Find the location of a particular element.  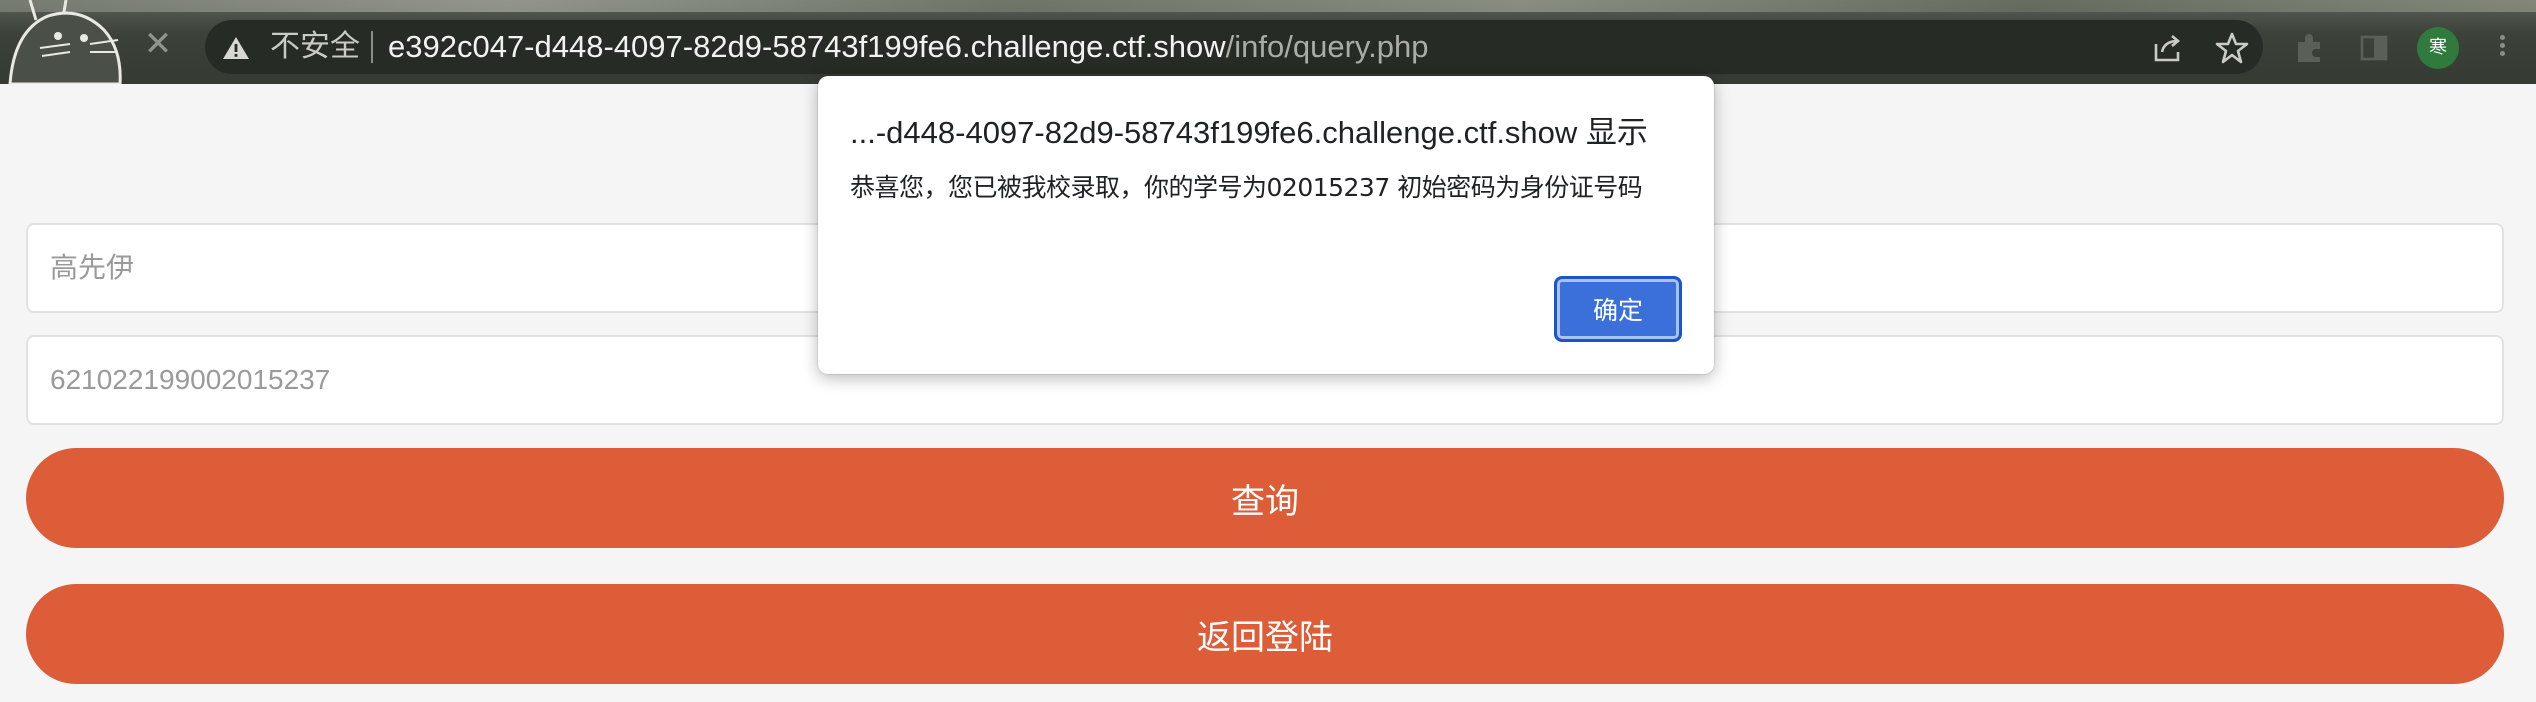

share-icon is located at coordinates (2168, 48).